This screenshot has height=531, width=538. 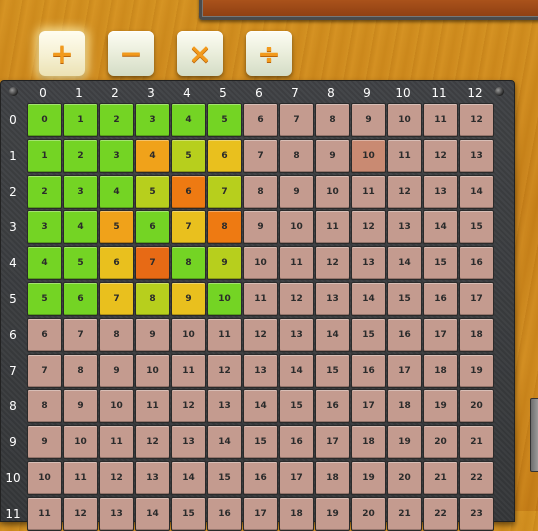 I want to click on sum-cell: 23, so click(x=476, y=513).